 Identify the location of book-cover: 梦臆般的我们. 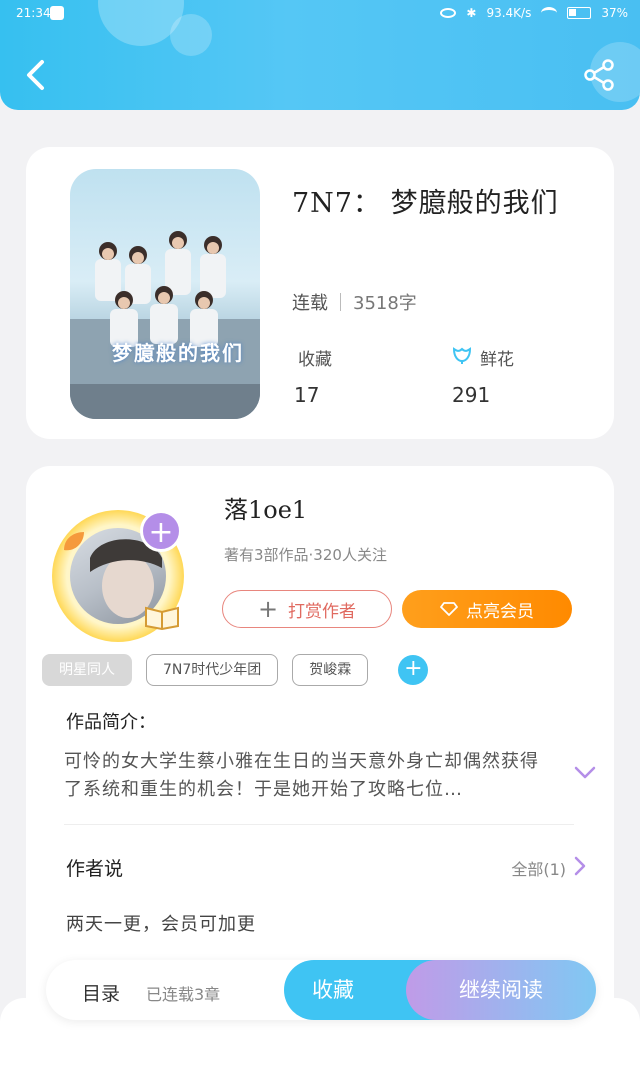
(165, 294).